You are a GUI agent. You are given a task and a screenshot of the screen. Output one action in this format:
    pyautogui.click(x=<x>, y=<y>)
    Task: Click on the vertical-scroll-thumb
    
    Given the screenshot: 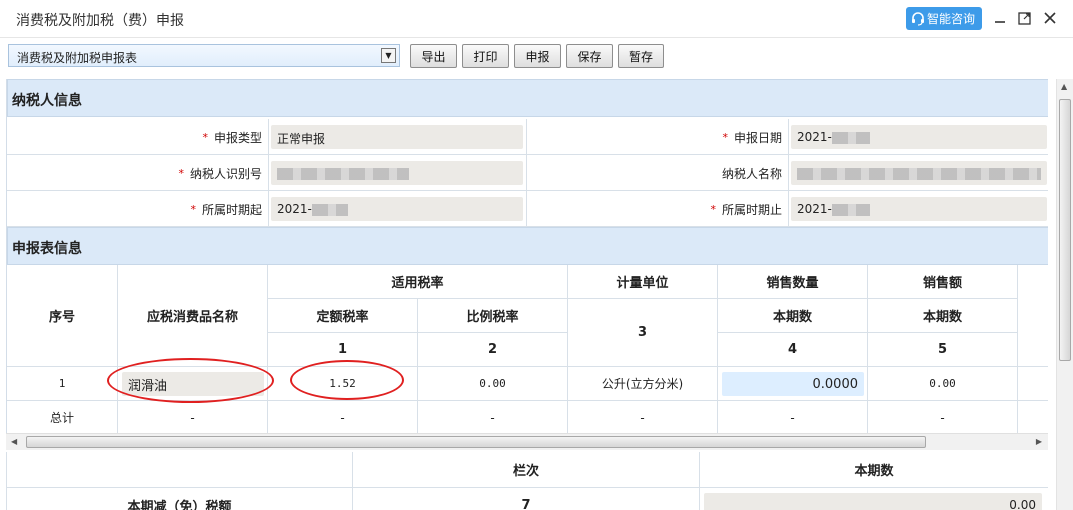 What is the action you would take?
    pyautogui.click(x=1065, y=230)
    